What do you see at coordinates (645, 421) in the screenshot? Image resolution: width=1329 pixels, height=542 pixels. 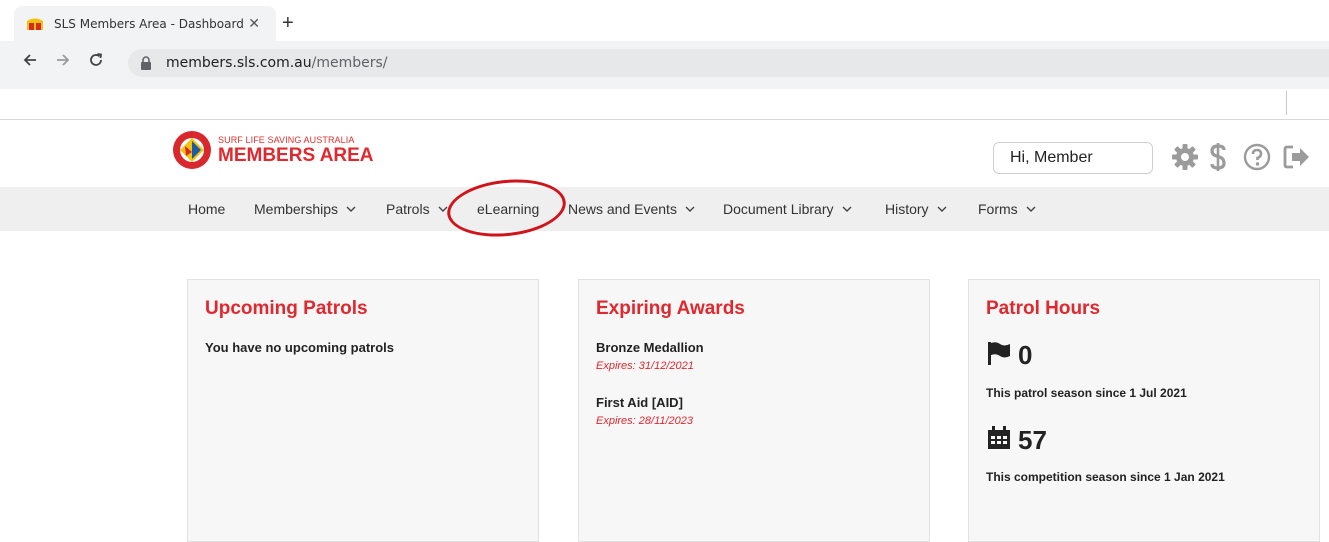 I see `award-expiry: Expires: 28/11/2023` at bounding box center [645, 421].